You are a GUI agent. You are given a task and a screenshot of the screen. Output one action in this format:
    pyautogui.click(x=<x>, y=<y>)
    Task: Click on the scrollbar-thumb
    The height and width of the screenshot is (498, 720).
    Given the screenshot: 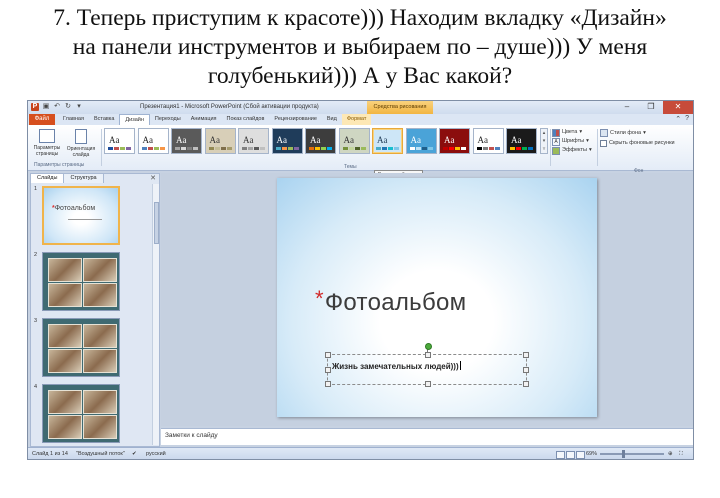 What is the action you would take?
    pyautogui.click(x=156, y=223)
    